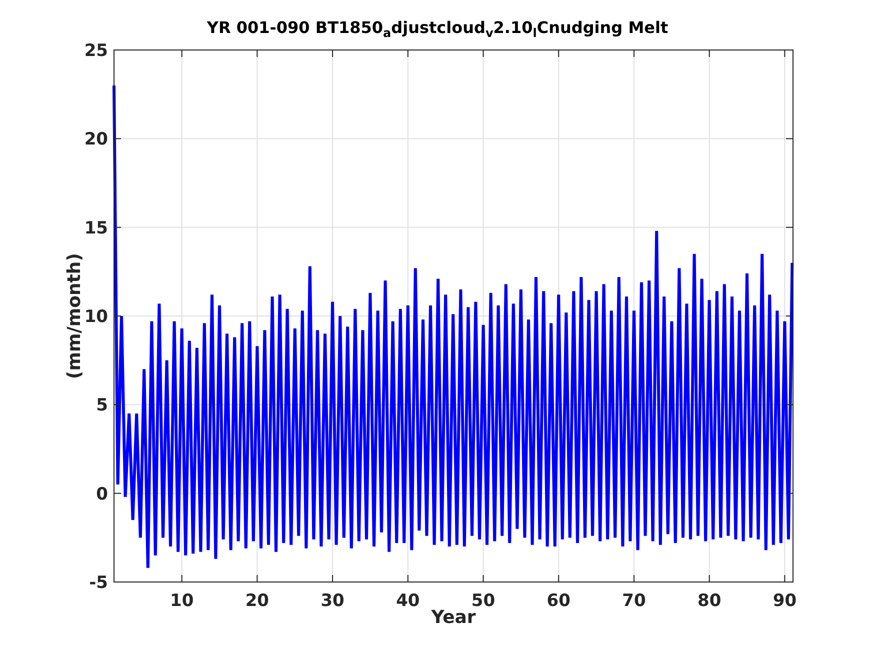  Describe the element at coordinates (98, 583) in the screenshot. I see `y-tick-label: -5` at that location.